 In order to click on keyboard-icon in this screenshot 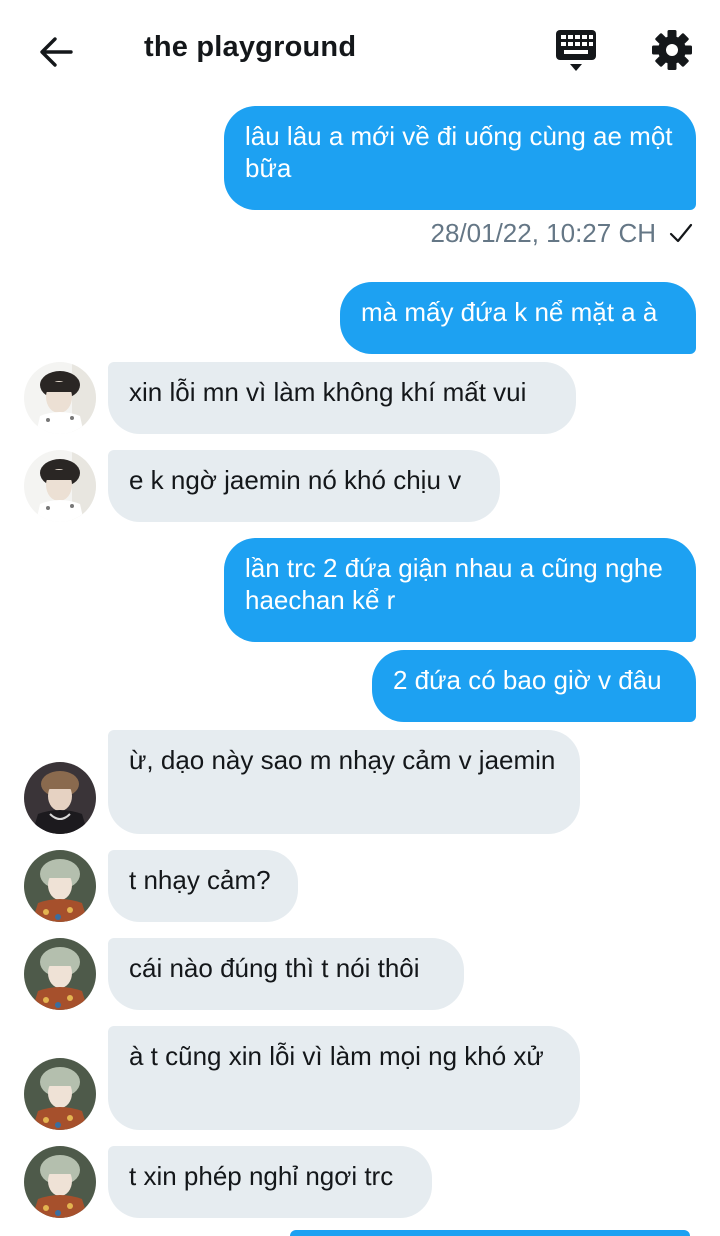, I will do `click(576, 50)`.